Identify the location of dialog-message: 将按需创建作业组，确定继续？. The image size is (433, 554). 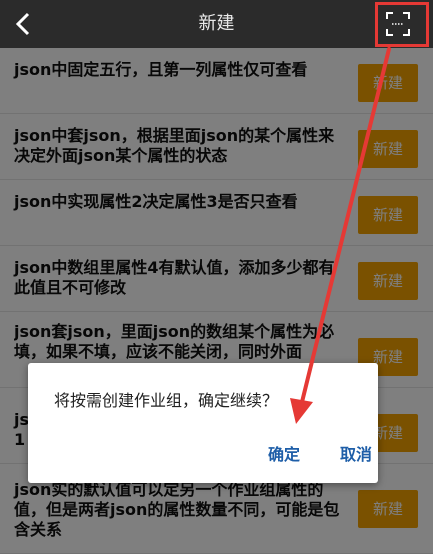
(166, 400).